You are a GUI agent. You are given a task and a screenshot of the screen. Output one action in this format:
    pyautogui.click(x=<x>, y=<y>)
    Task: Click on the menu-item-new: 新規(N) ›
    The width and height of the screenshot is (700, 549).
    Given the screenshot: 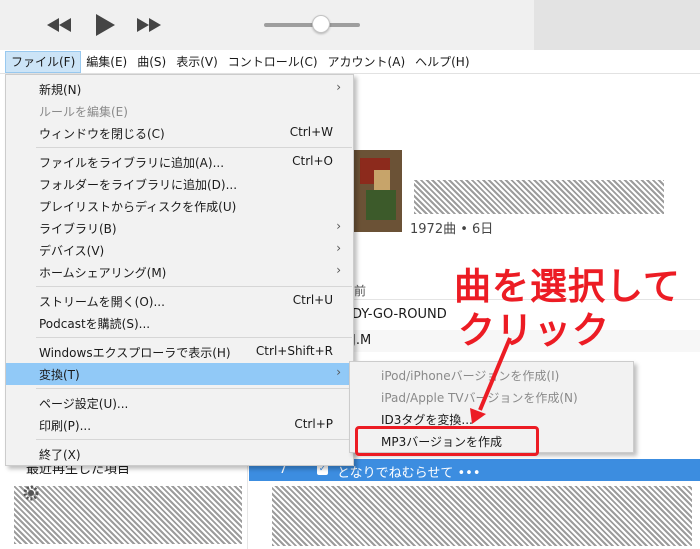 What is the action you would take?
    pyautogui.click(x=179, y=89)
    